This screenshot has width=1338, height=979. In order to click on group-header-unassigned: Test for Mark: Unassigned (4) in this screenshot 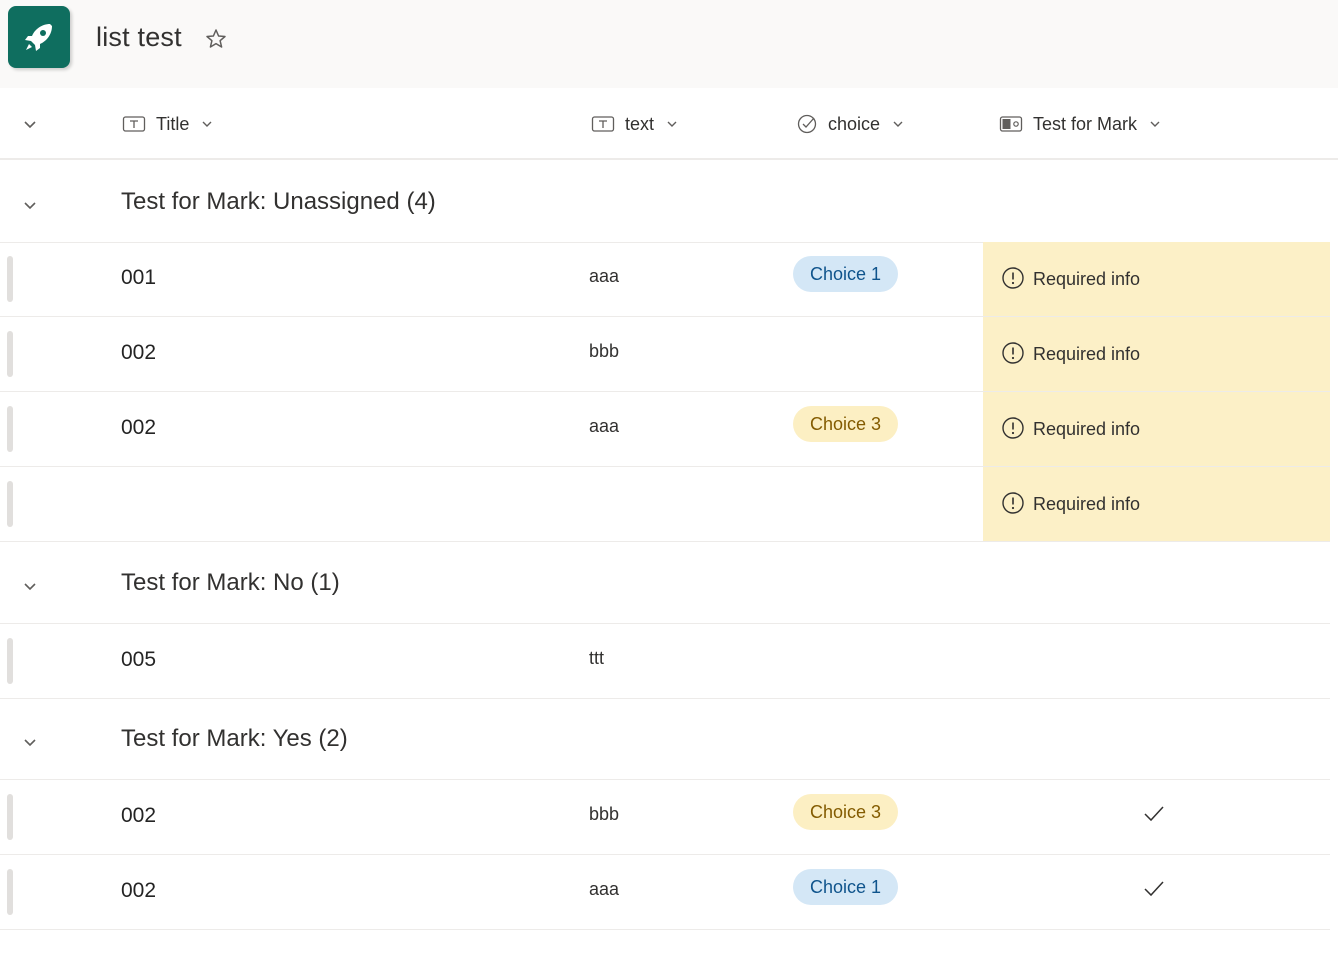, I will do `click(665, 202)`.